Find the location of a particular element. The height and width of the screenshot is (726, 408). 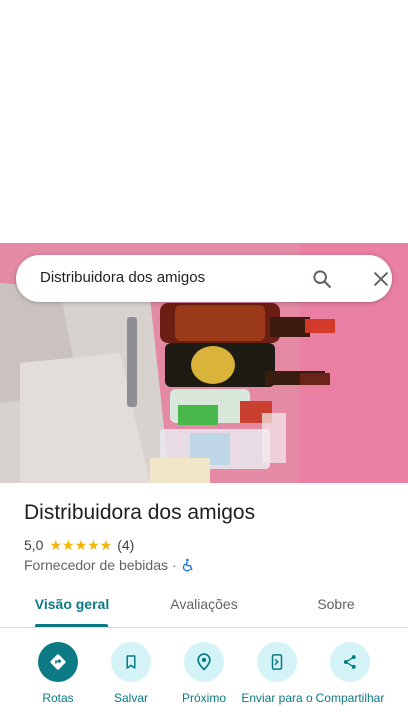

close-button is located at coordinates (381, 279).